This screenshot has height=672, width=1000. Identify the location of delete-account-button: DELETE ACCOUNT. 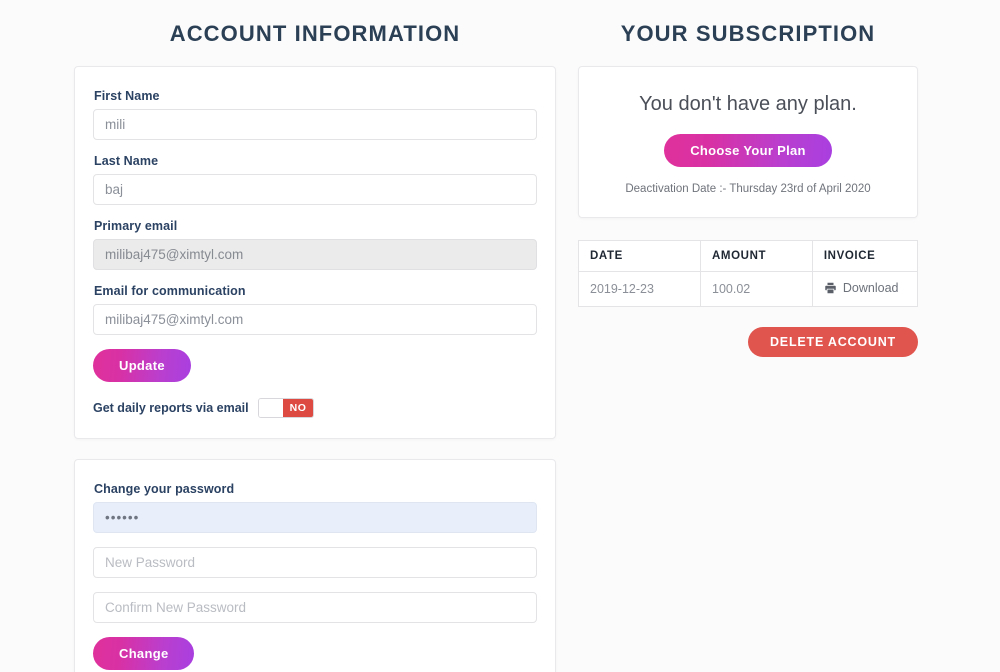
(832, 342).